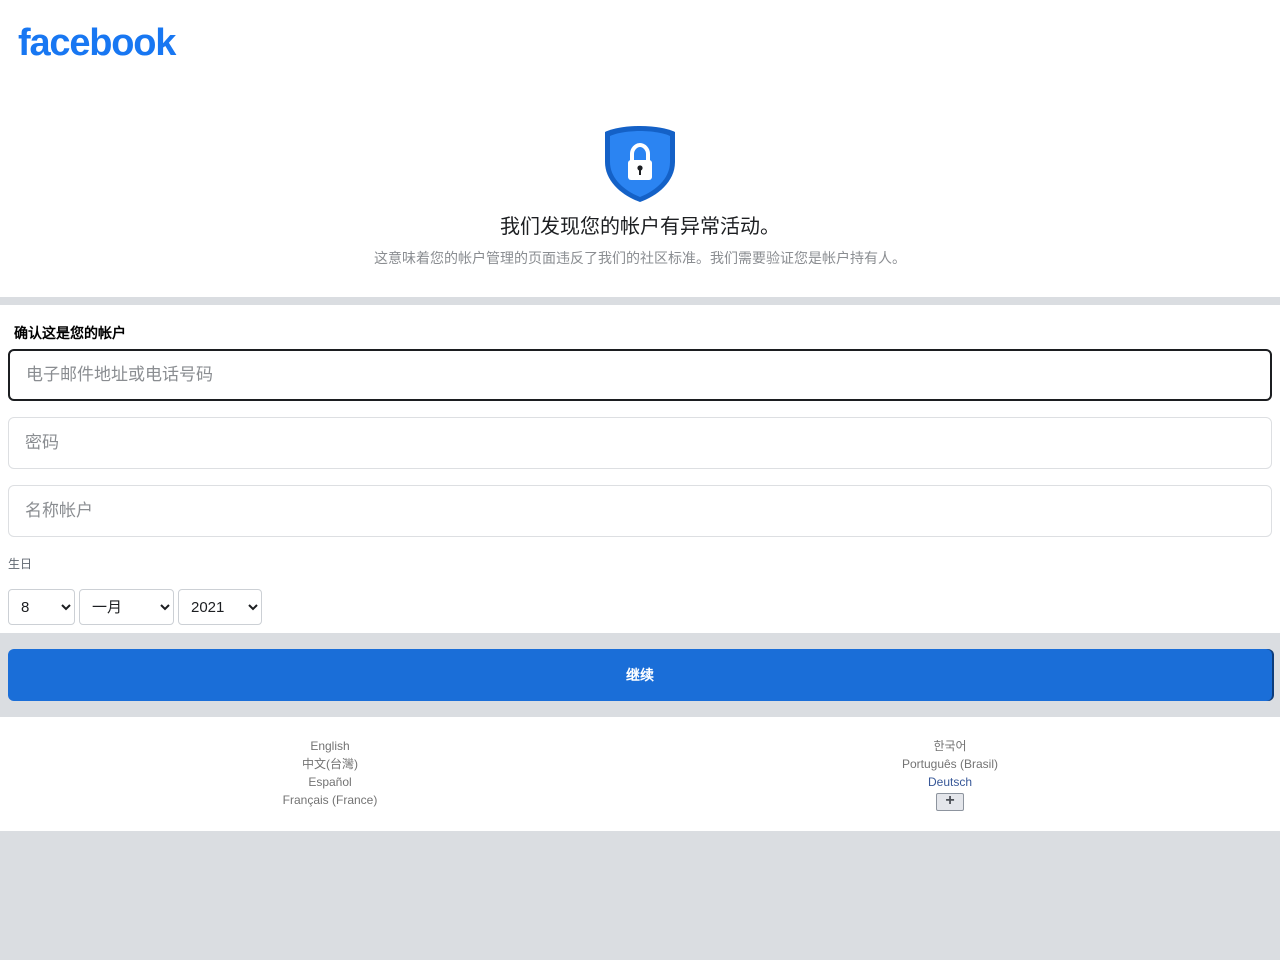 Image resolution: width=1280 pixels, height=960 pixels. I want to click on birthday-label: 生日, so click(20, 564).